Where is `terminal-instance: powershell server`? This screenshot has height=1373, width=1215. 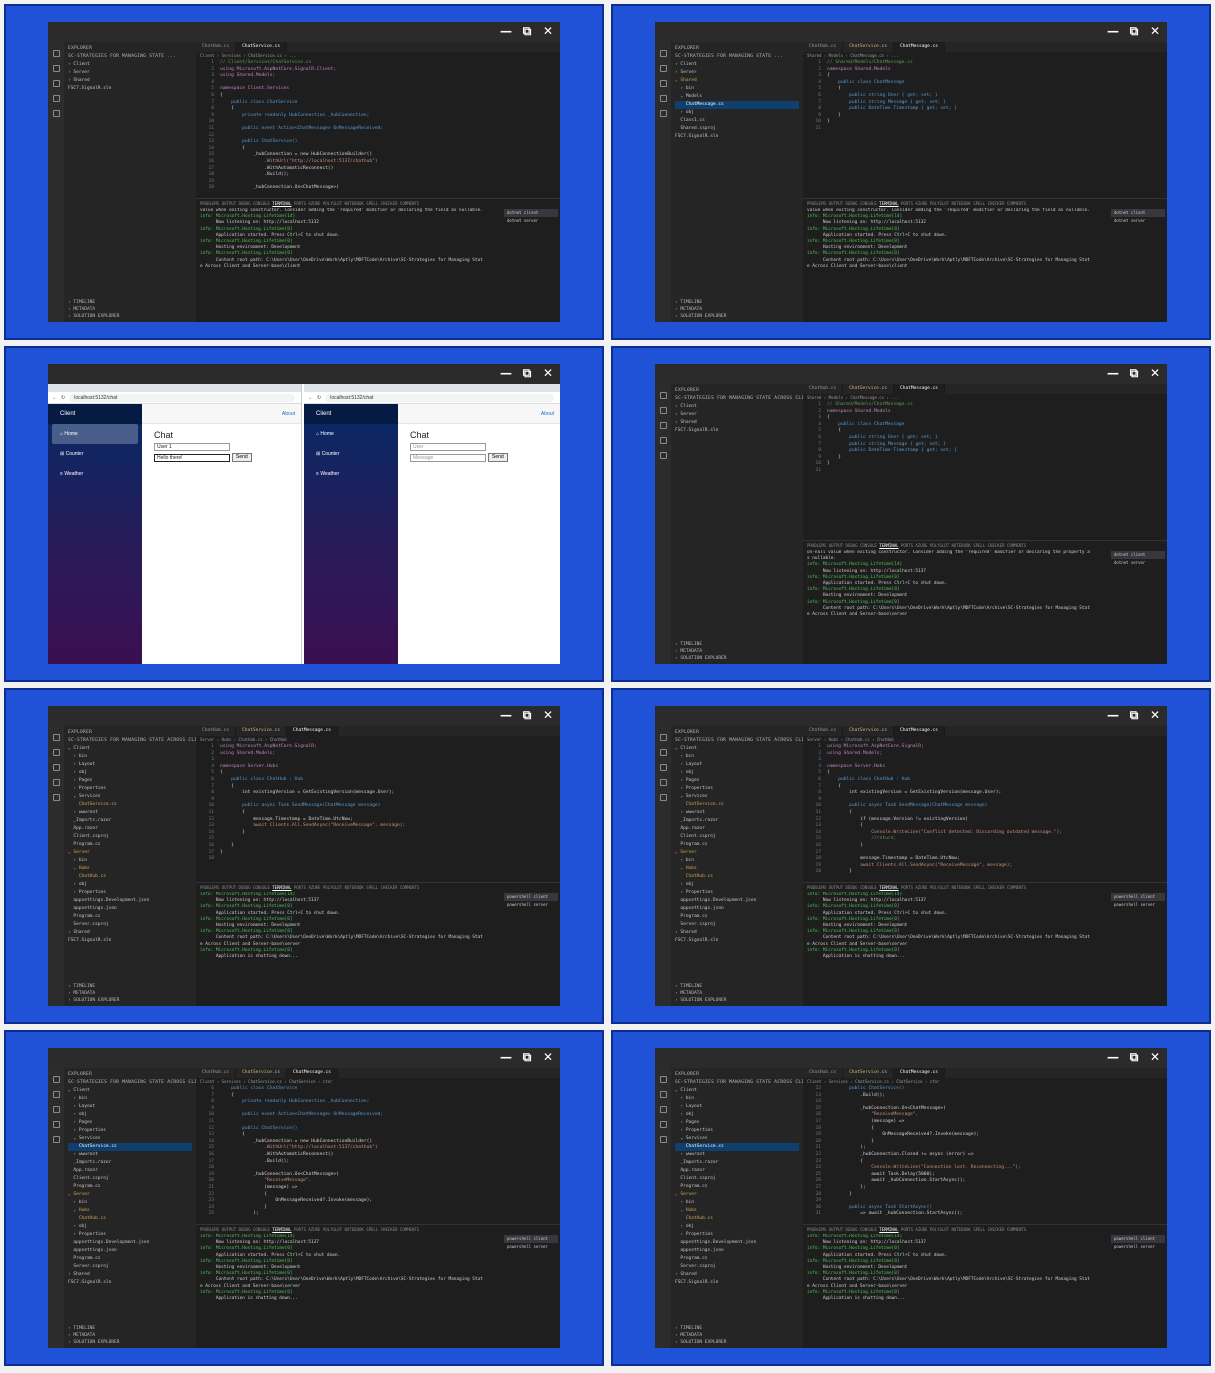
terminal-instance: powershell server is located at coordinates (531, 905).